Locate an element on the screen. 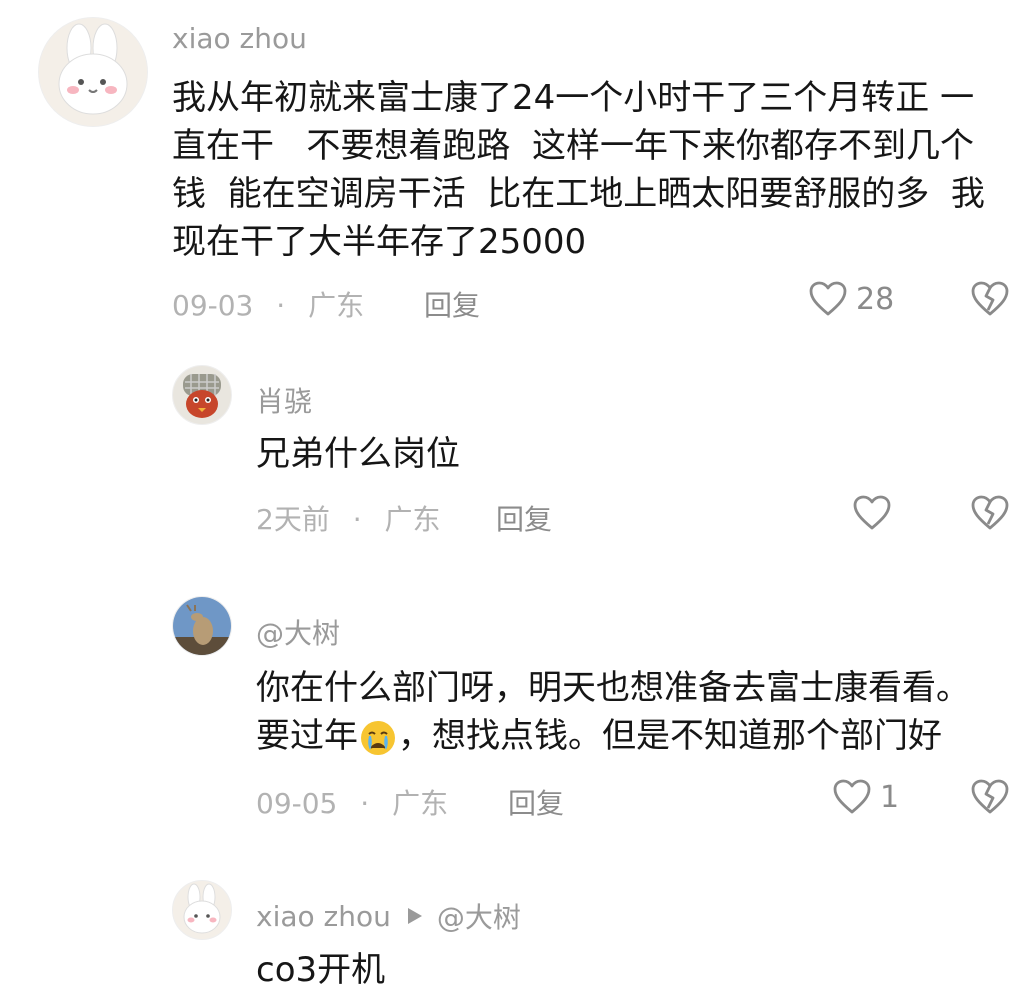 Image resolution: width=1034 pixels, height=998 pixels. animal-avatar-icon is located at coordinates (202, 626).